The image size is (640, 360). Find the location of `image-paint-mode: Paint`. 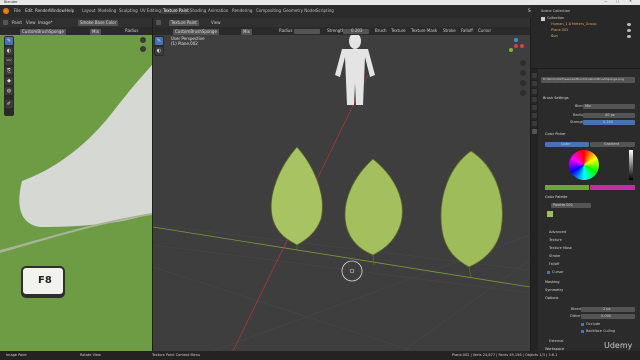

image-paint-mode: Paint is located at coordinates (17, 23).